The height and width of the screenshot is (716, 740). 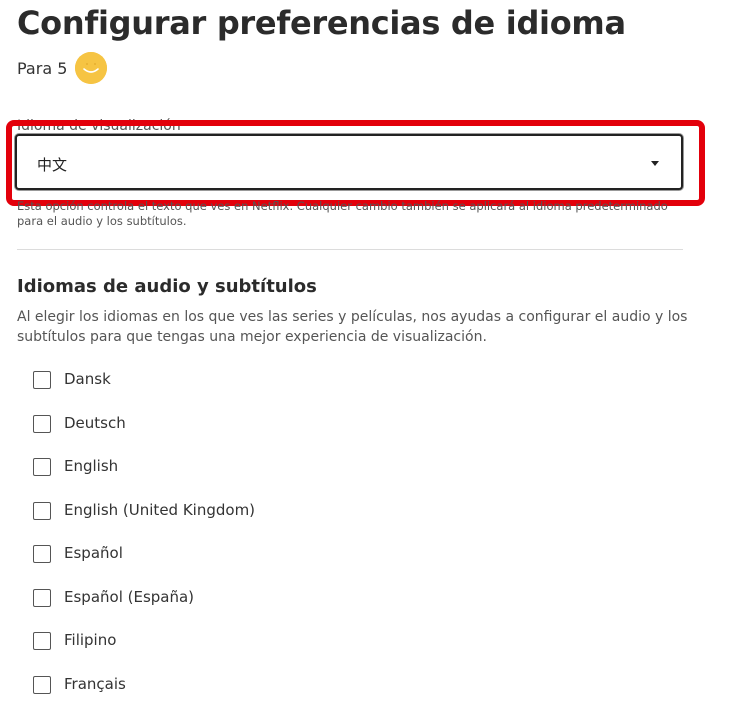 What do you see at coordinates (144, 564) in the screenshot?
I see `language-option-espanol: Español` at bounding box center [144, 564].